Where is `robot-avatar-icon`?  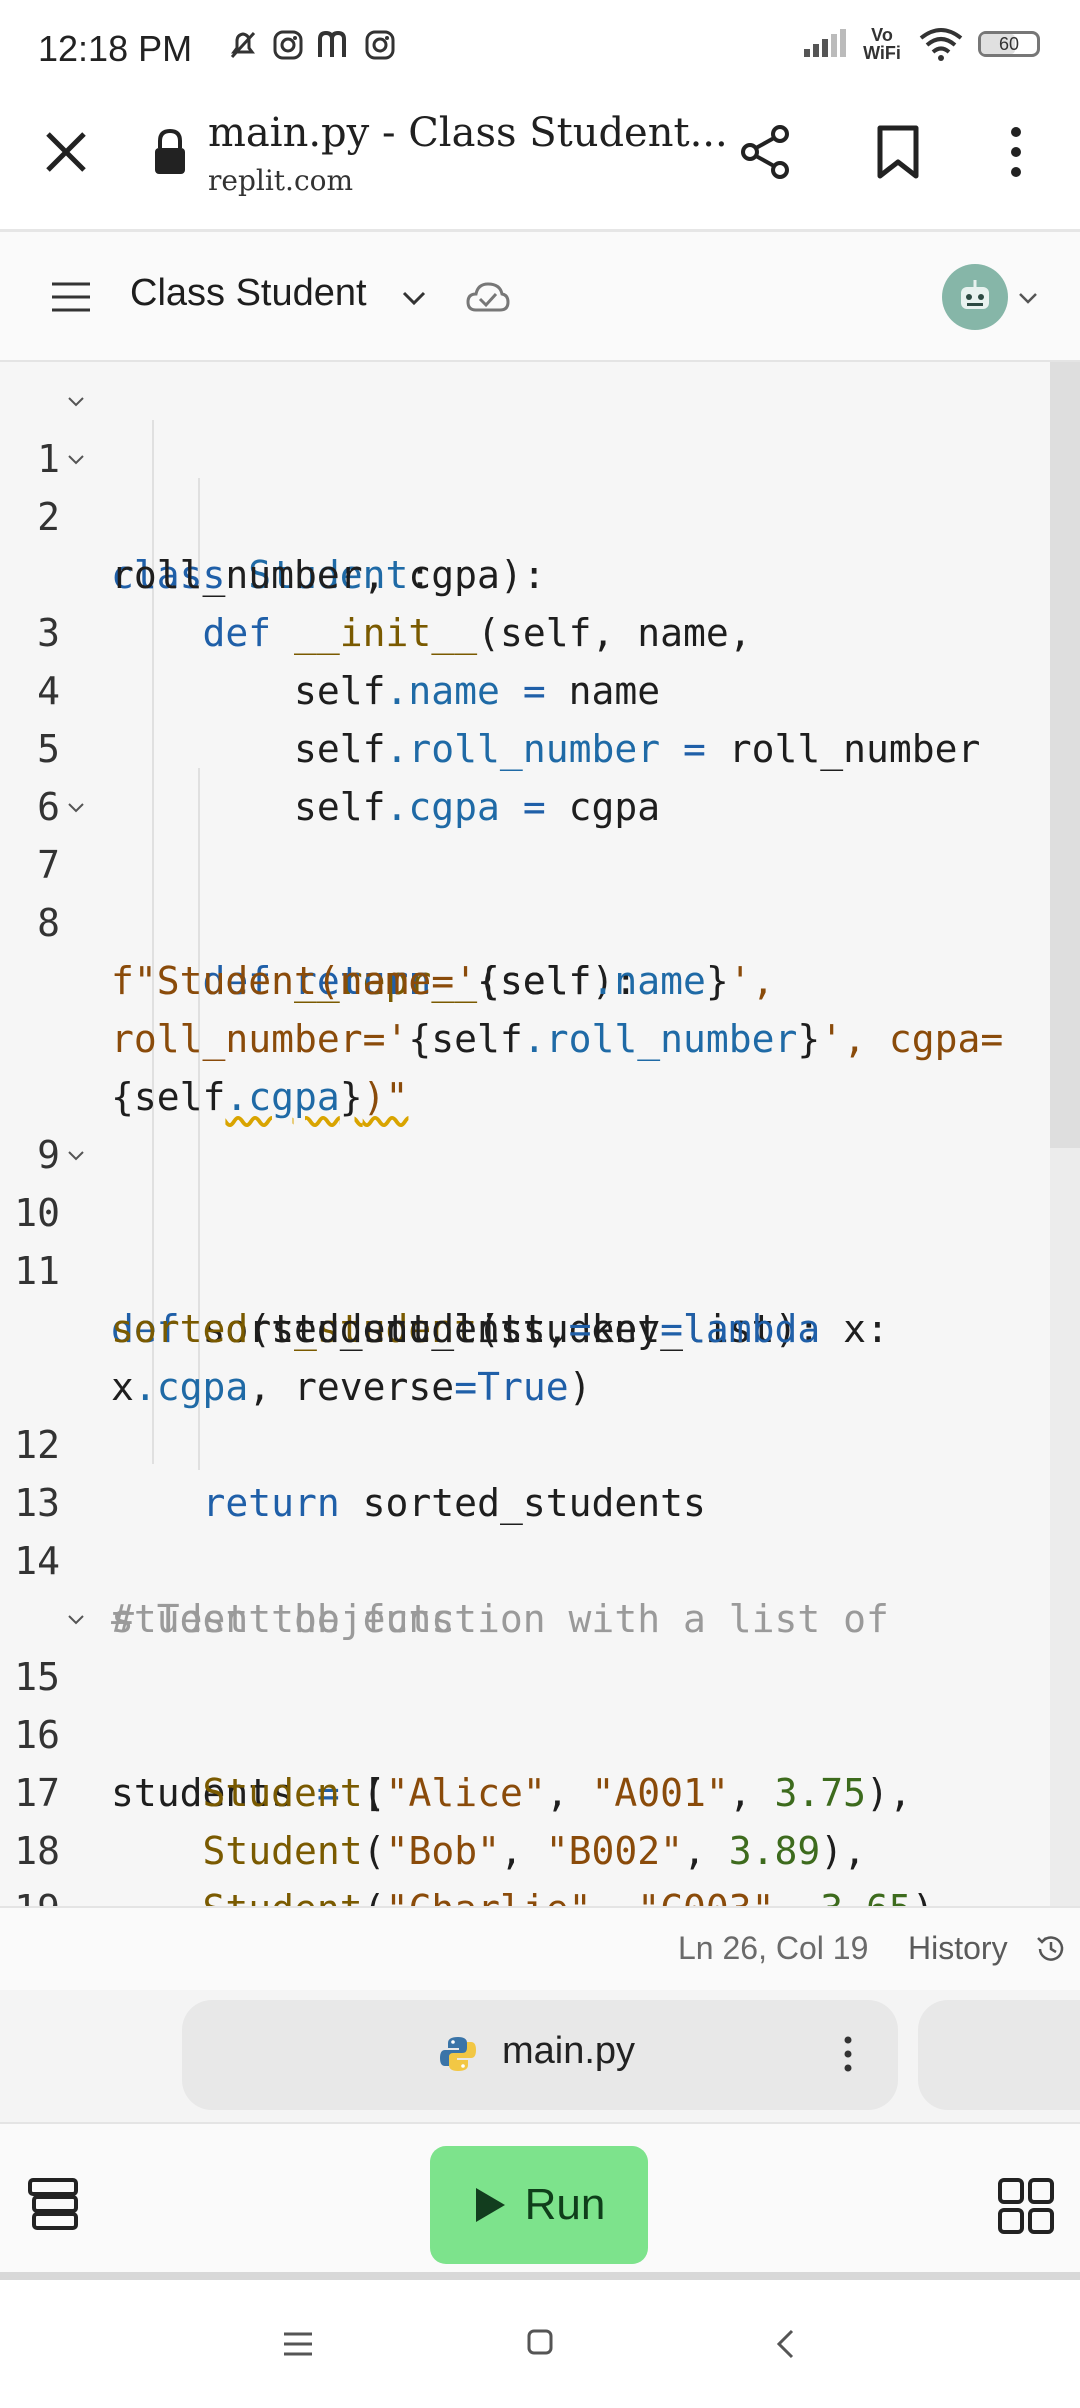
robot-avatar-icon is located at coordinates (975, 294).